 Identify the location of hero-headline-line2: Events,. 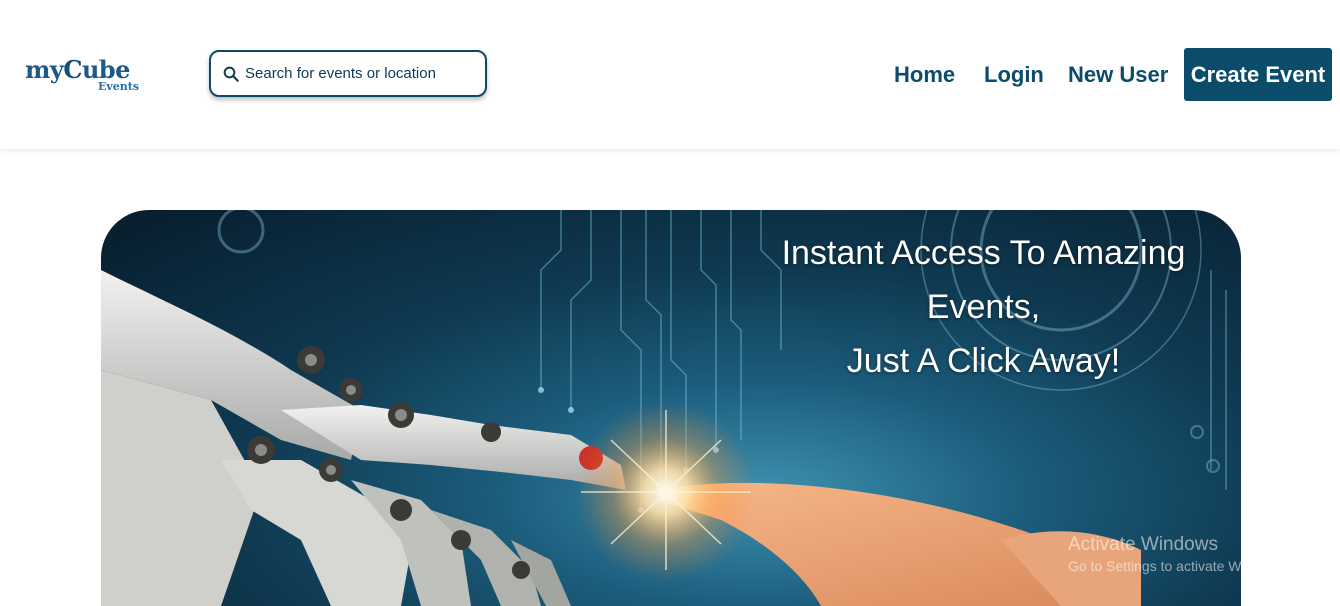
(983, 307).